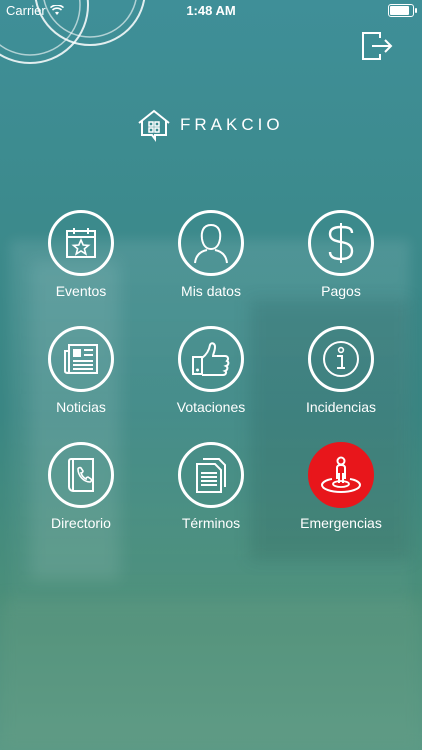 Image resolution: width=422 pixels, height=750 pixels. I want to click on user-icon, so click(211, 243).